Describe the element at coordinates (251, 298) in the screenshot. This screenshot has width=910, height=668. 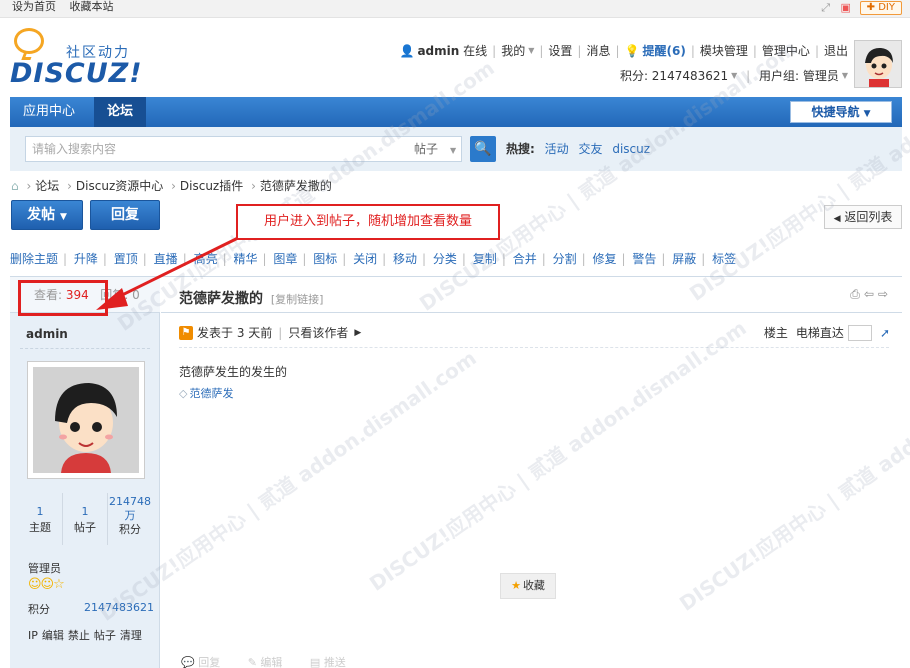
I see `thread-title: 范德萨发撒的 [复制链接]` at that location.